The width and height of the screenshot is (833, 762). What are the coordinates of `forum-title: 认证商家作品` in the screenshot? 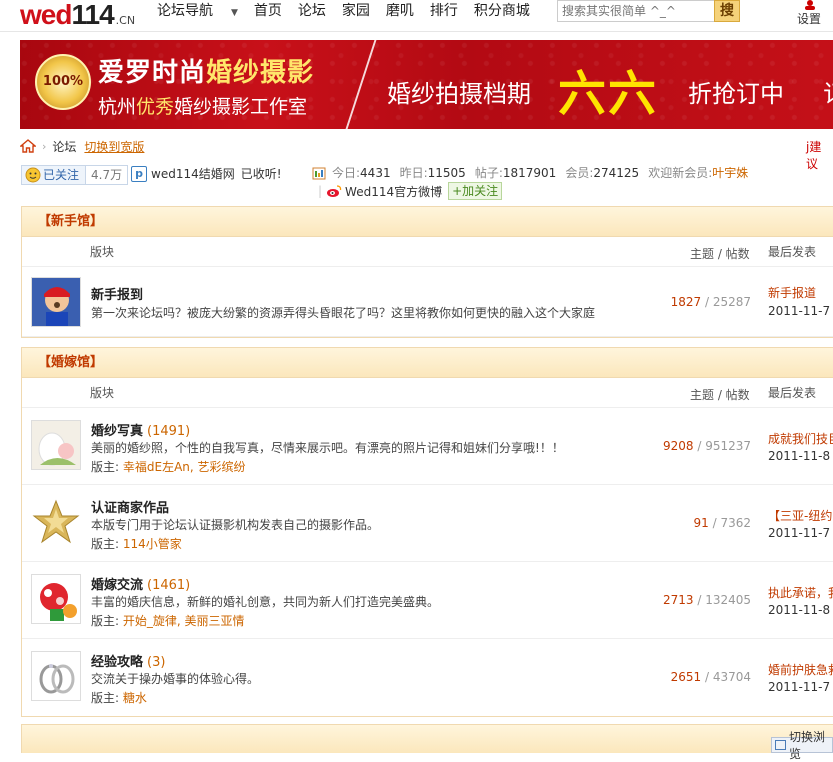 It's located at (130, 506).